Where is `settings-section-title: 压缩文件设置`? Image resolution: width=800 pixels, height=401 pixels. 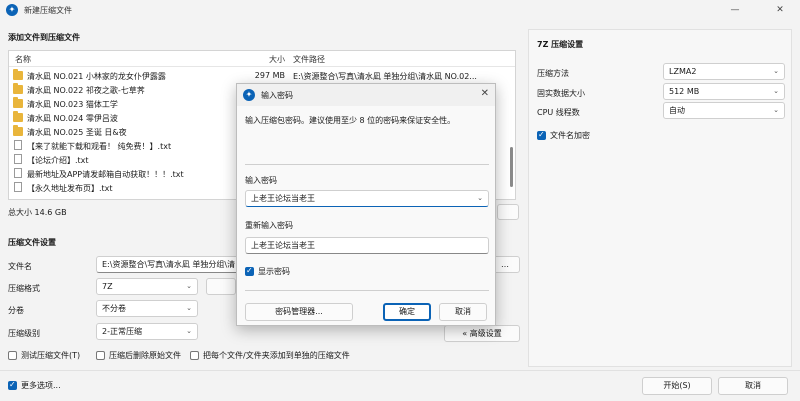 settings-section-title: 压缩文件设置 is located at coordinates (32, 242).